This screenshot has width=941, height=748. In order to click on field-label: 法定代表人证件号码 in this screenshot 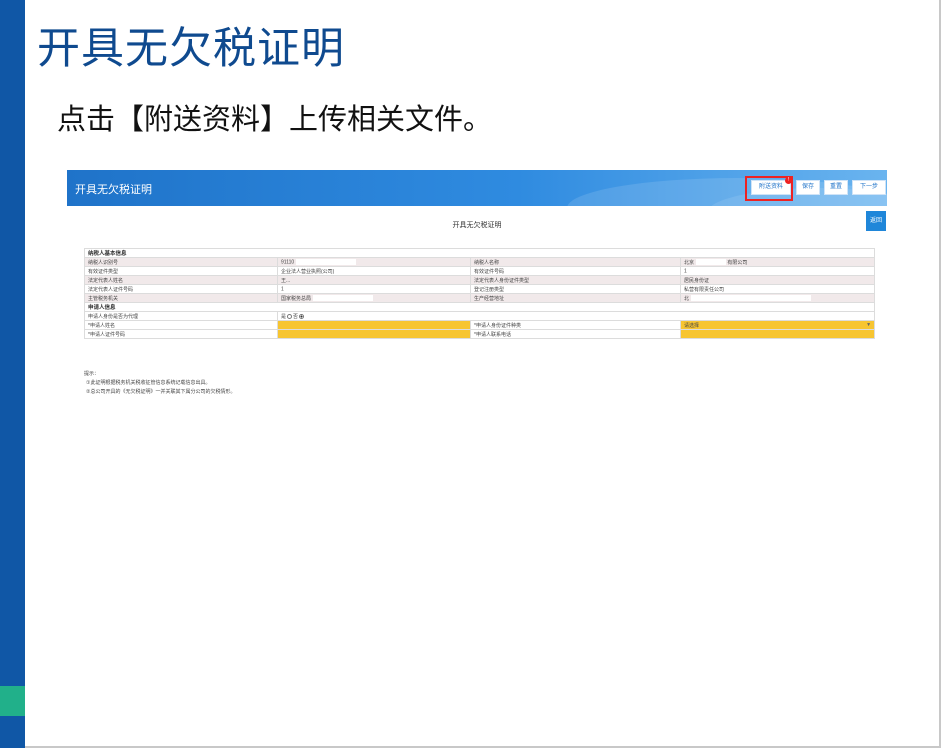, I will do `click(181, 289)`.